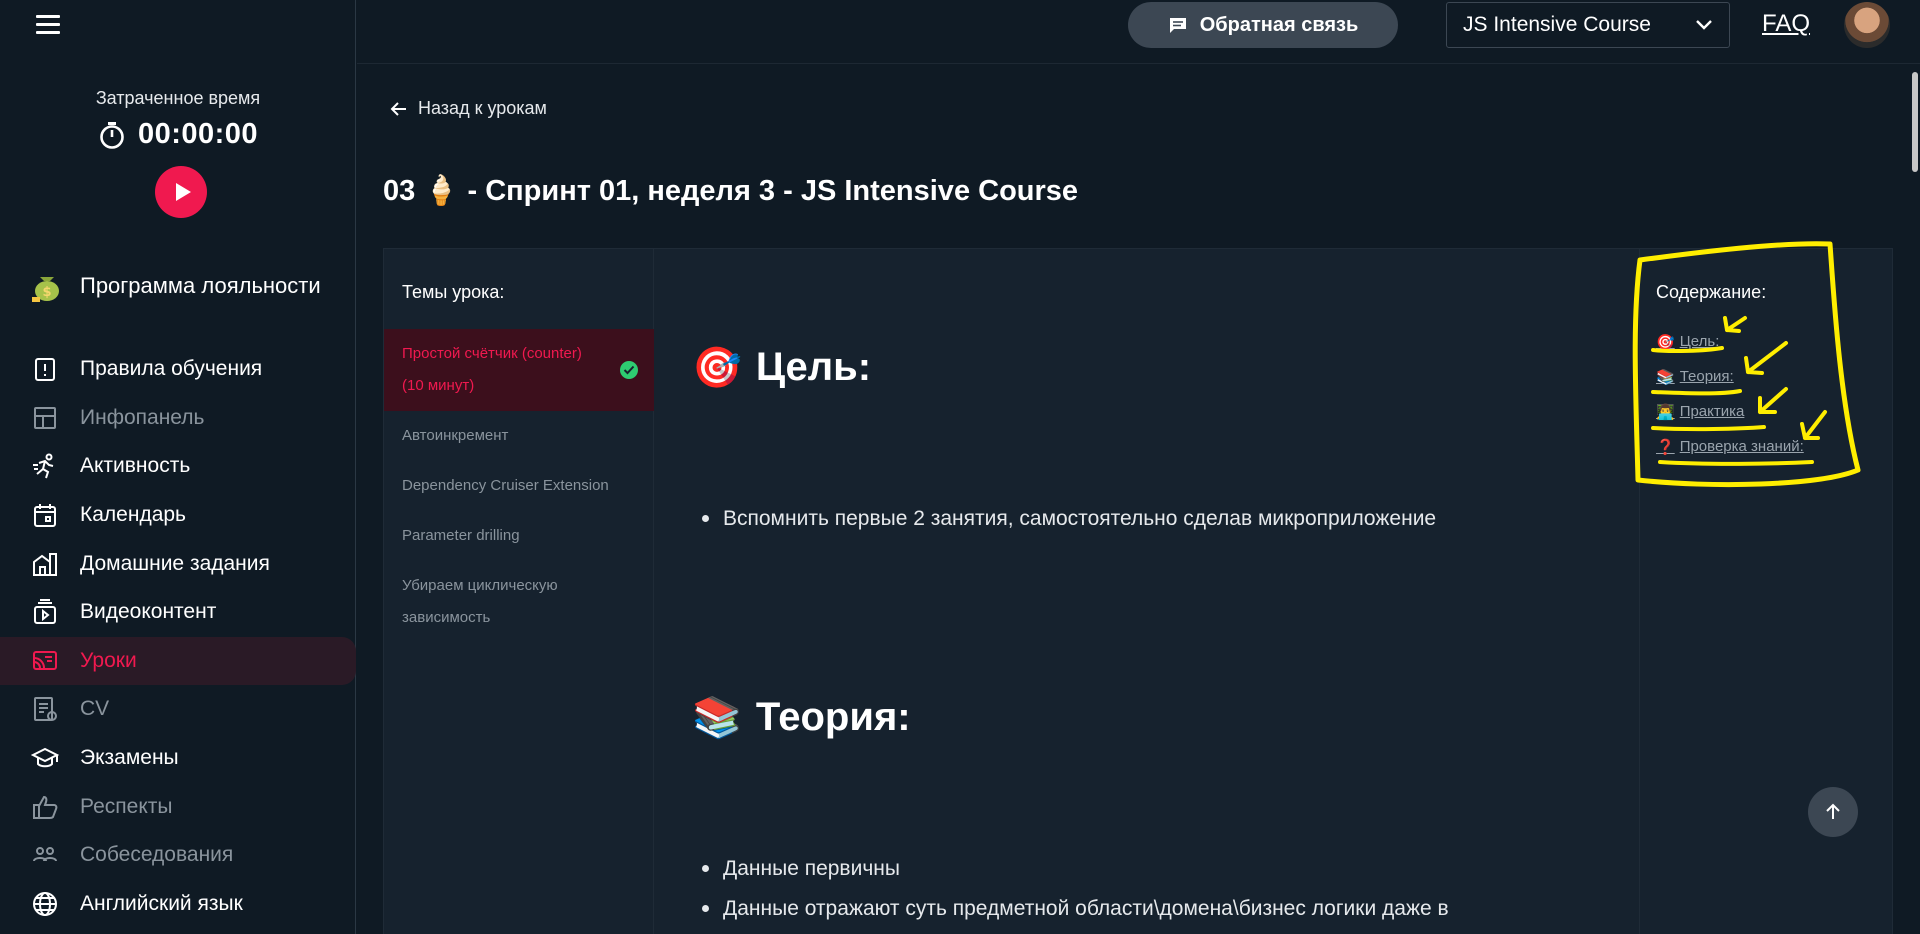  I want to click on timer: 00:00:00, so click(178, 134).